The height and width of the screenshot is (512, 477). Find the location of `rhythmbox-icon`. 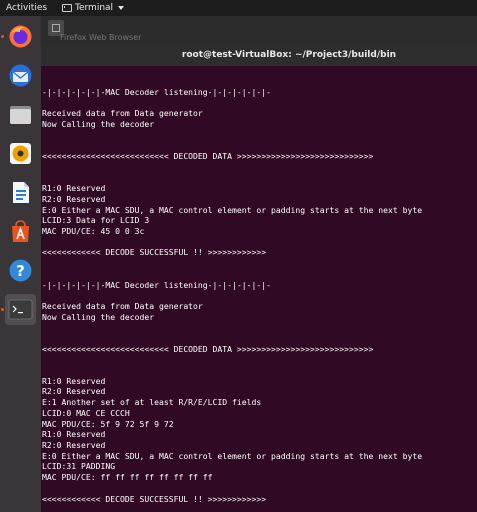

rhythmbox-icon is located at coordinates (20, 153).